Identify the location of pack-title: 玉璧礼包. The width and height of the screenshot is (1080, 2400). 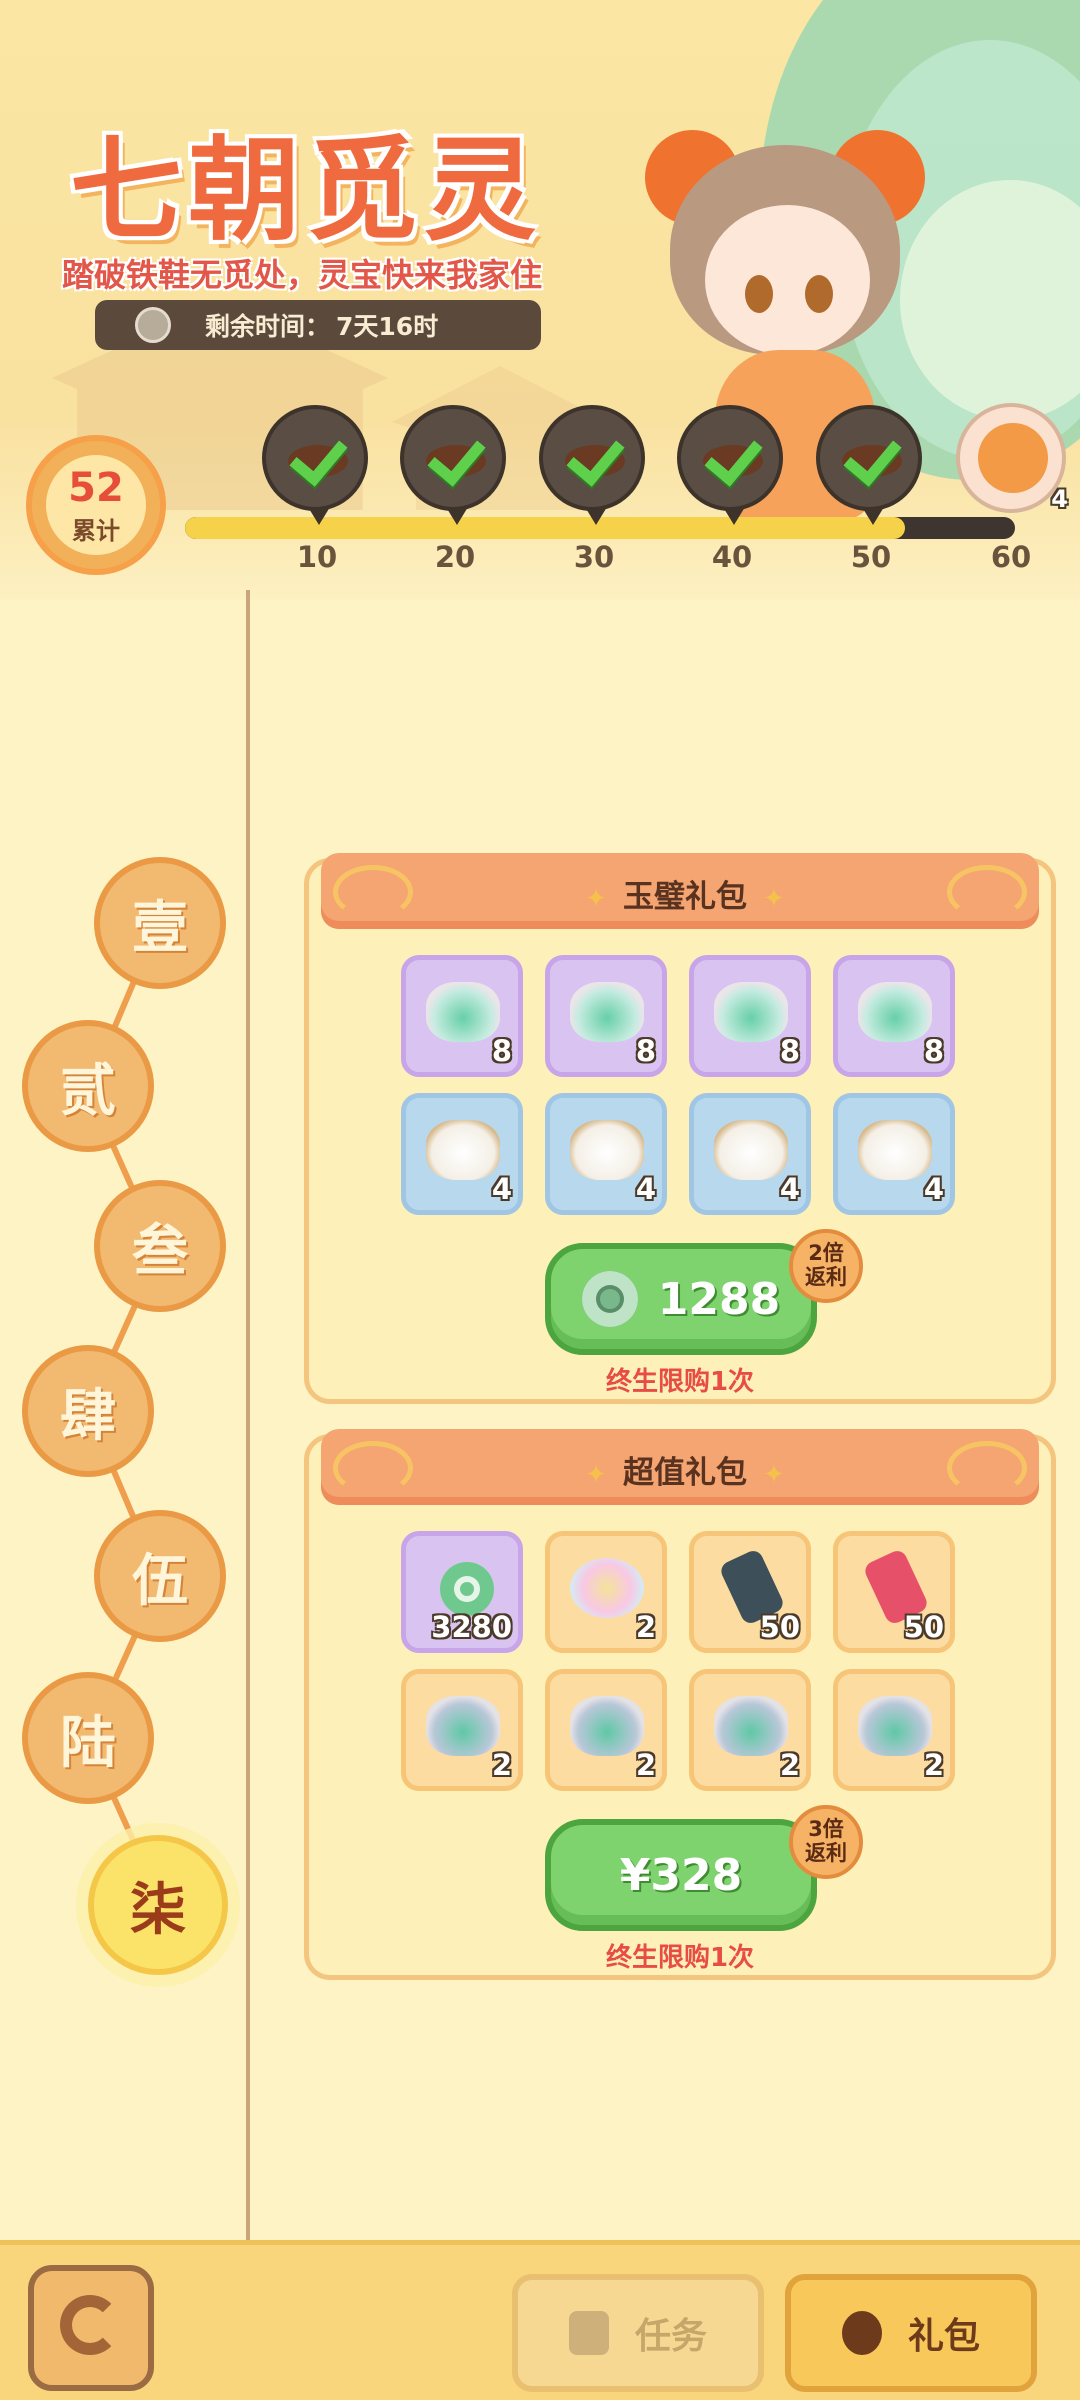
(685, 898).